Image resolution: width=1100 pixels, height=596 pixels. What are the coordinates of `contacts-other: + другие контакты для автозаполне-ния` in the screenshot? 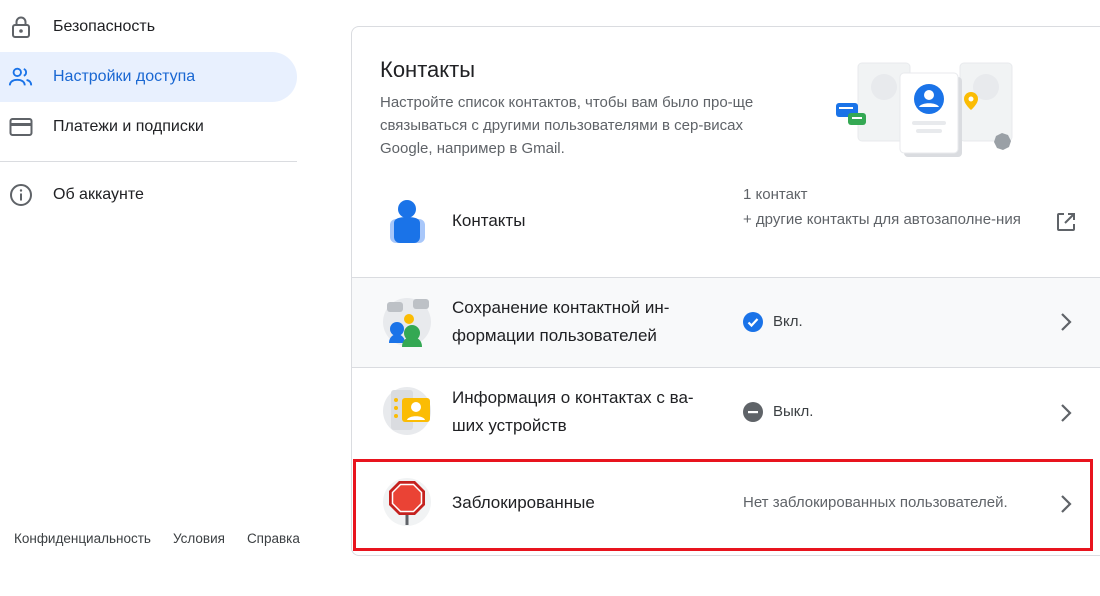 It's located at (882, 219).